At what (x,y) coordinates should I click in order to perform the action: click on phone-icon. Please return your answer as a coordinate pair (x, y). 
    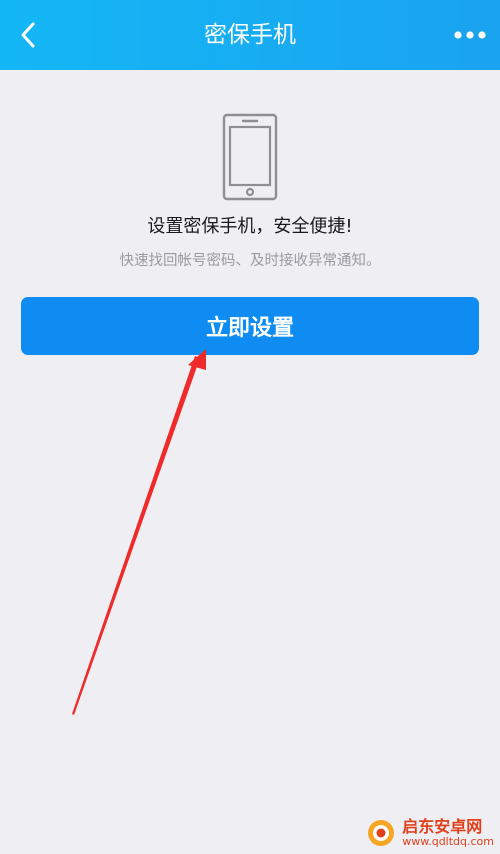
    Looking at the image, I should click on (250, 157).